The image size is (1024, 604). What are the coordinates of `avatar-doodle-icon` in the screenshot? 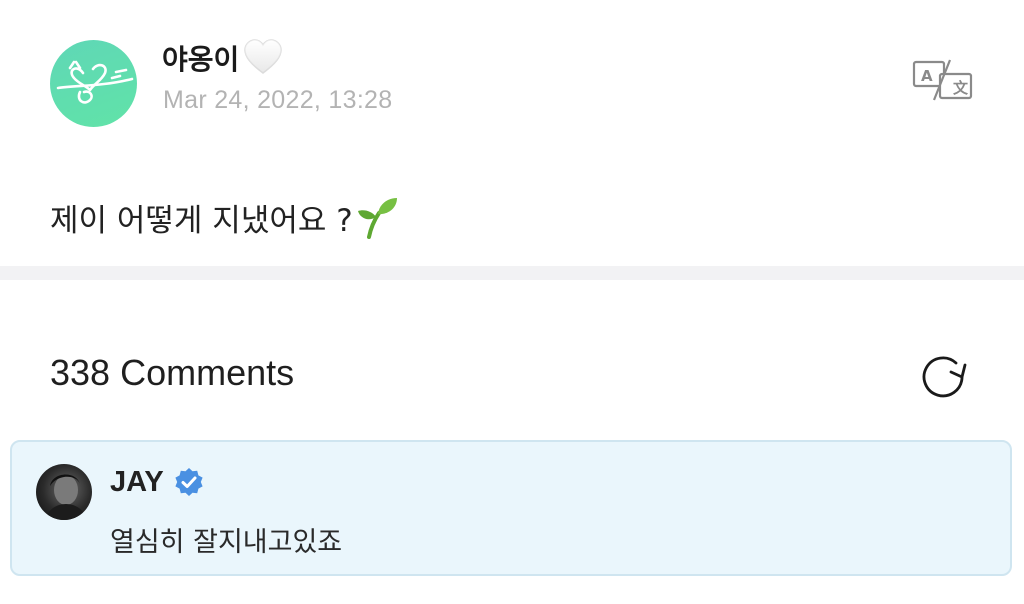 It's located at (95, 82).